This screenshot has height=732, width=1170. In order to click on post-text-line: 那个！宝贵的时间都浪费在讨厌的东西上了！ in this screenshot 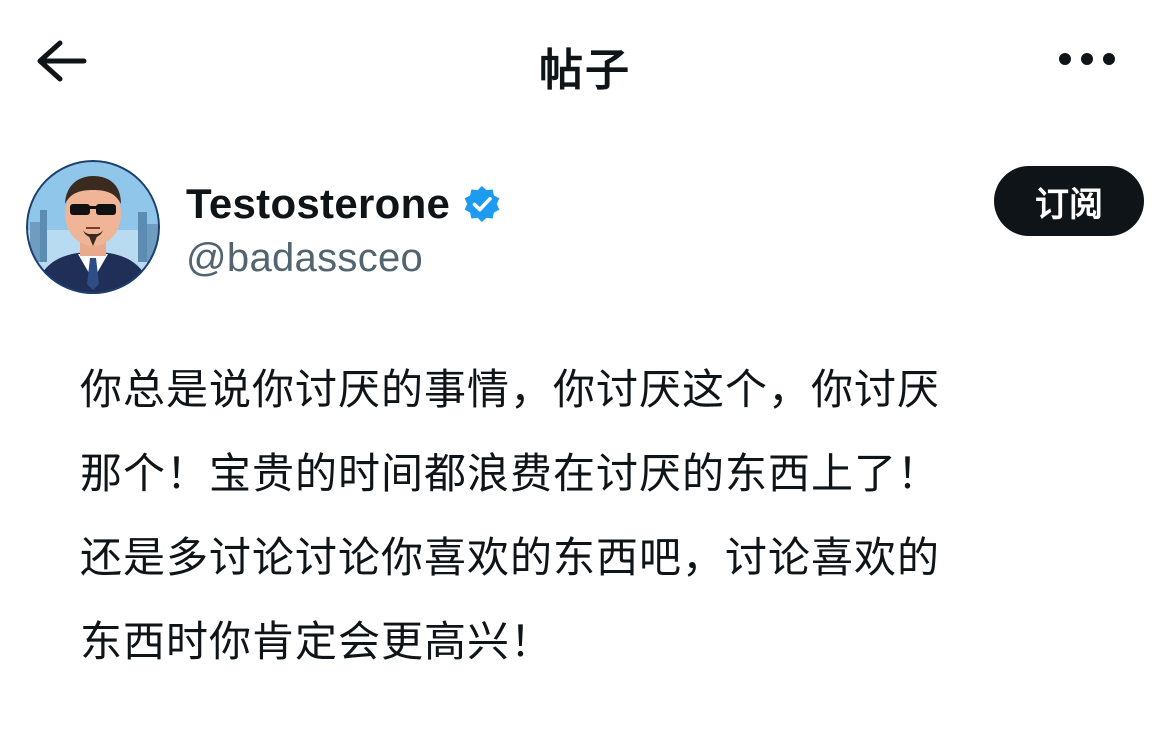, I will do `click(510, 473)`.